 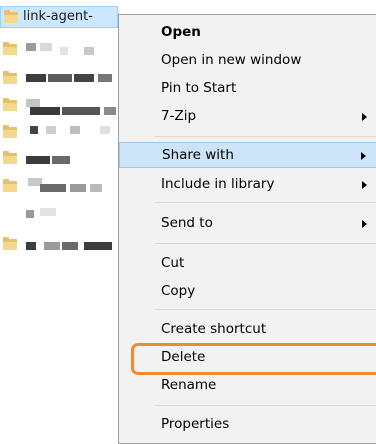 What do you see at coordinates (181, 32) in the screenshot?
I see `menu-item-label: Open` at bounding box center [181, 32].